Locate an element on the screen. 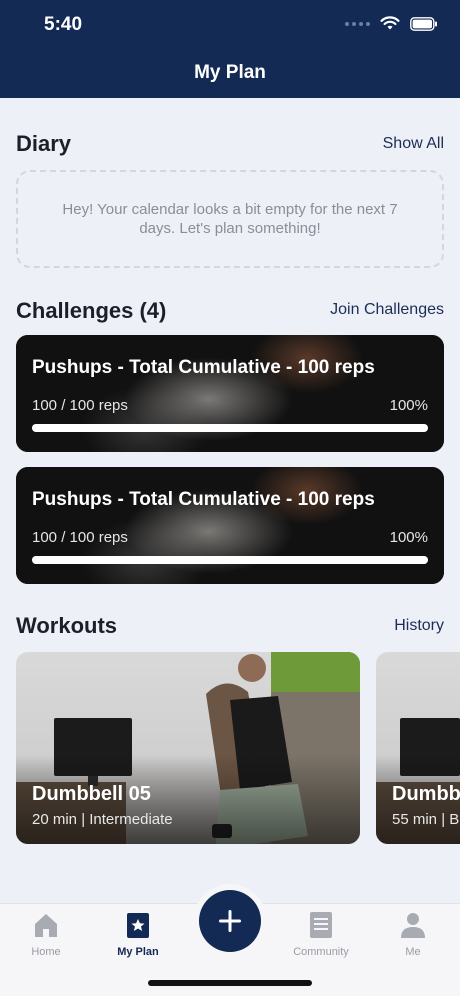 The width and height of the screenshot is (460, 996). wifi-icon is located at coordinates (390, 23).